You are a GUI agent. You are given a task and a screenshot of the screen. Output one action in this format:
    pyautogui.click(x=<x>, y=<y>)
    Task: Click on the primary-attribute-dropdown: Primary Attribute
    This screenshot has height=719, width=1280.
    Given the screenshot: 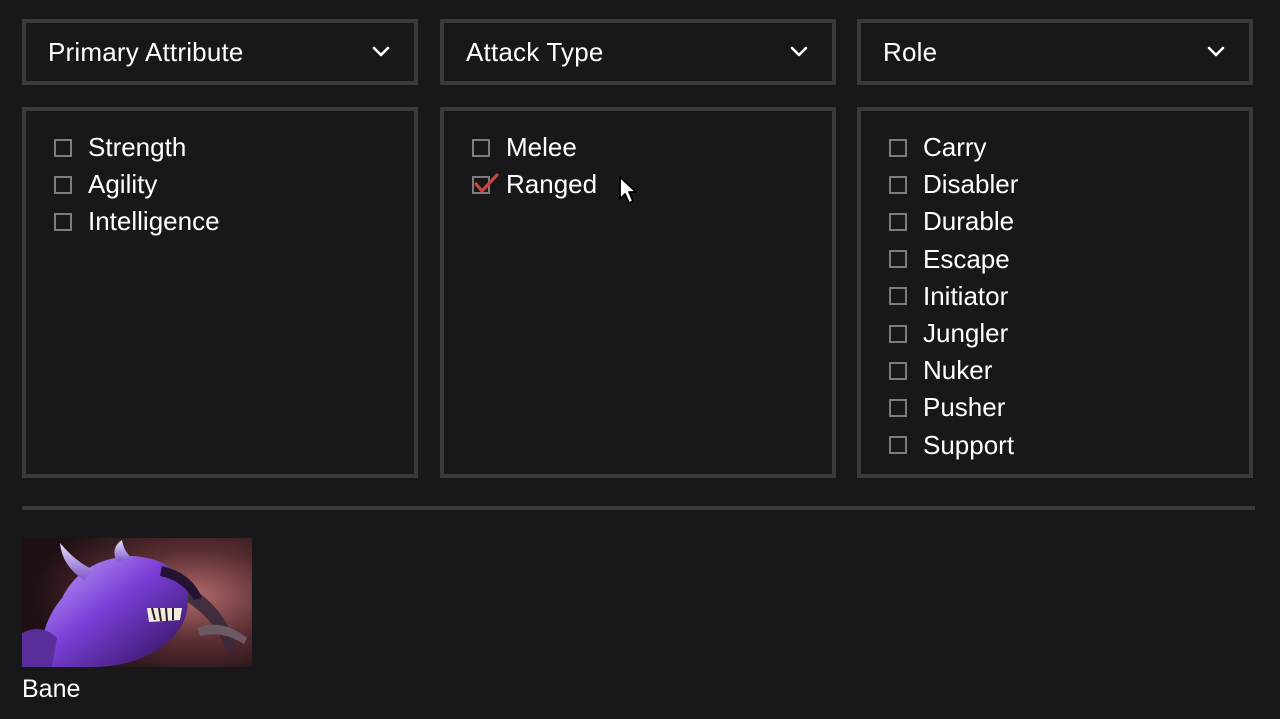 What is the action you would take?
    pyautogui.click(x=220, y=52)
    